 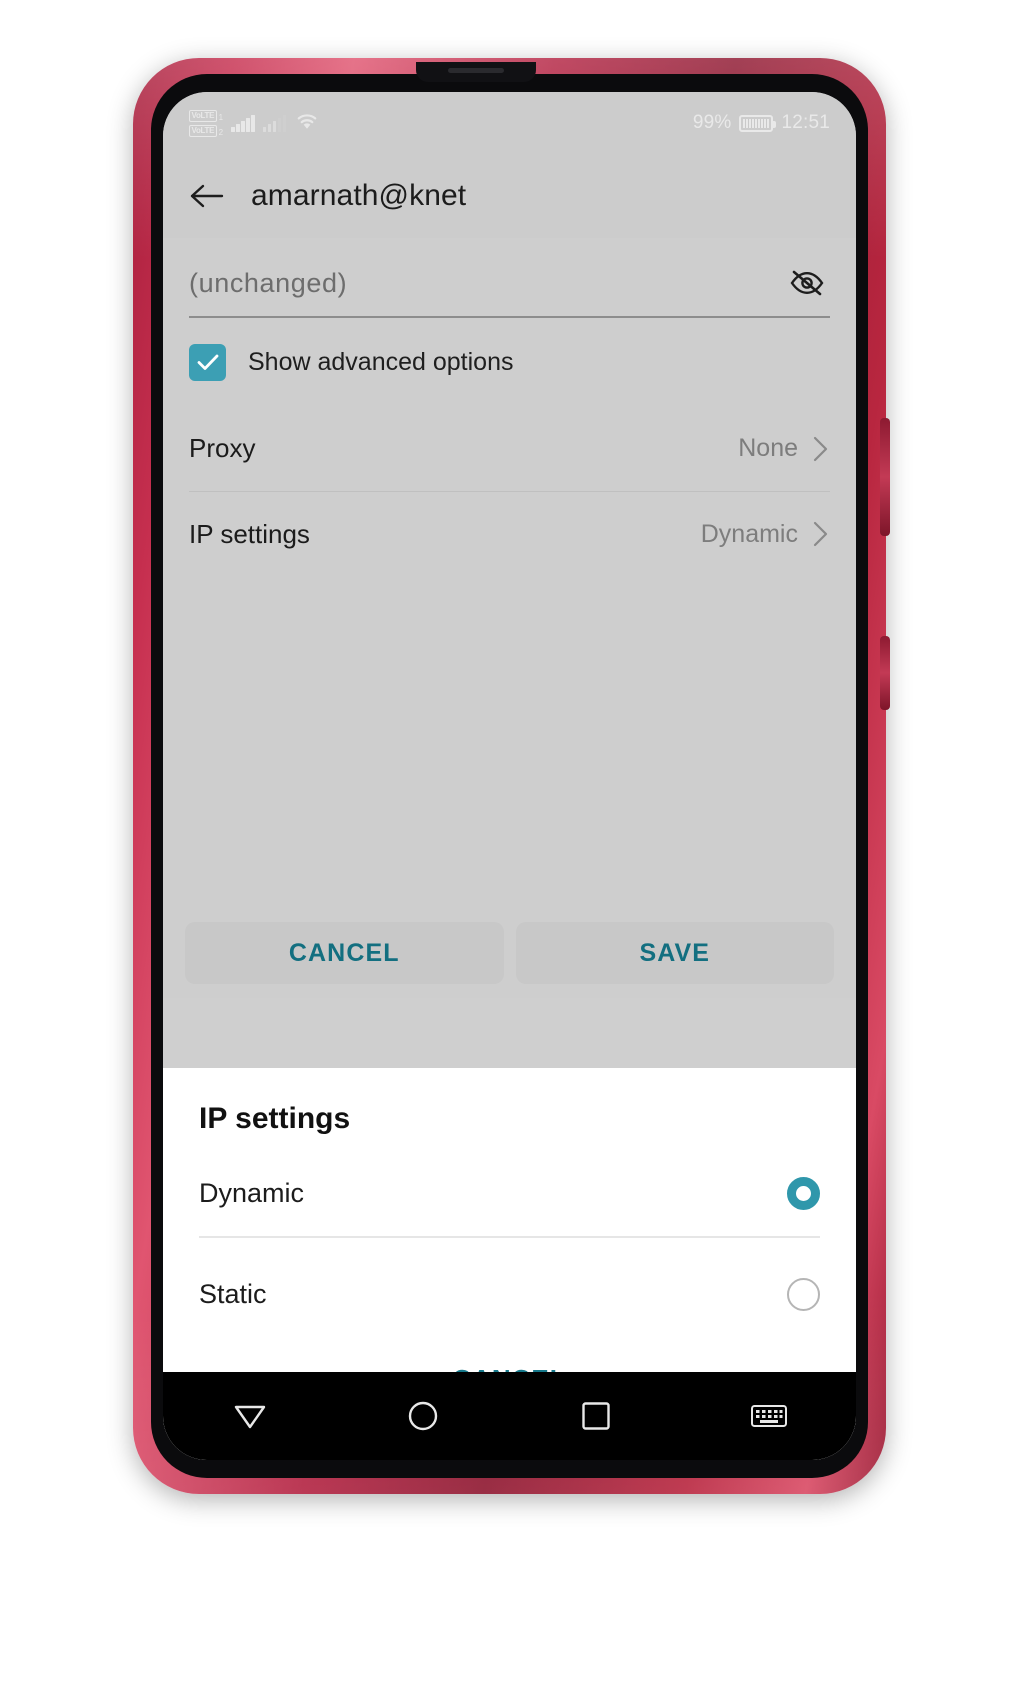 I want to click on app-bar: amarnath@knet, so click(x=509, y=196).